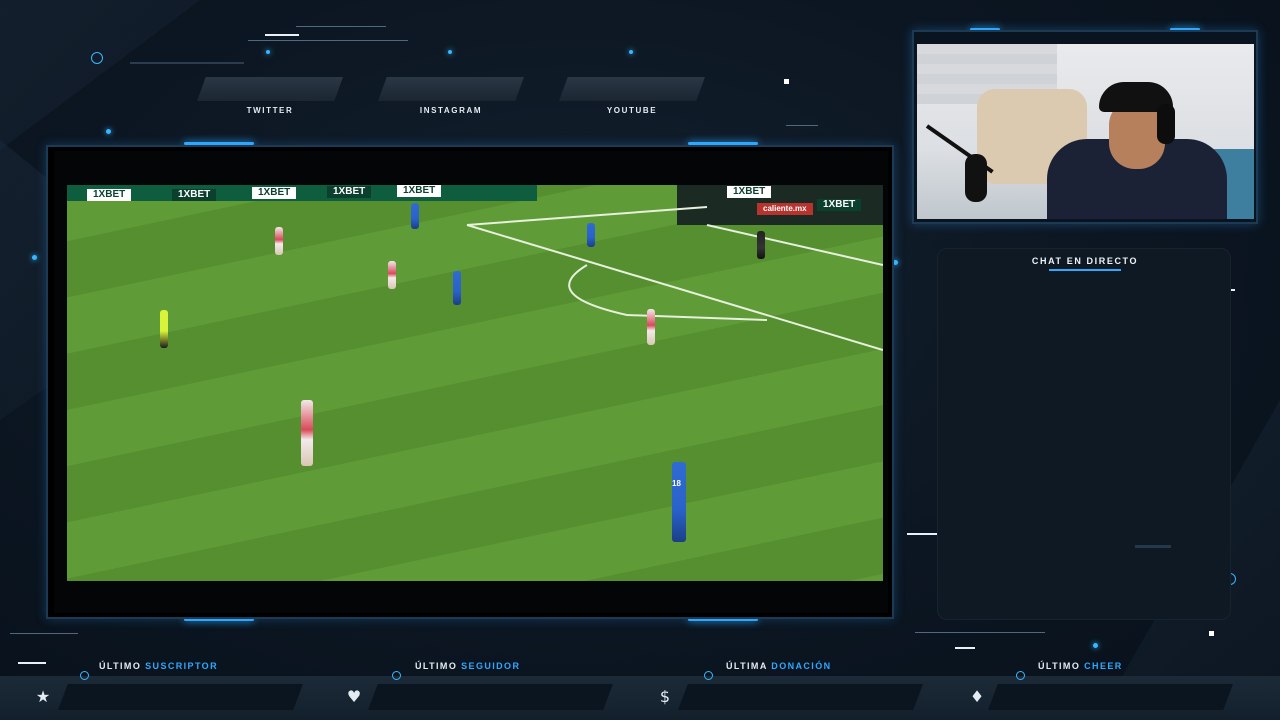 The height and width of the screenshot is (720, 1280). What do you see at coordinates (1166, 124) in the screenshot?
I see `headset` at bounding box center [1166, 124].